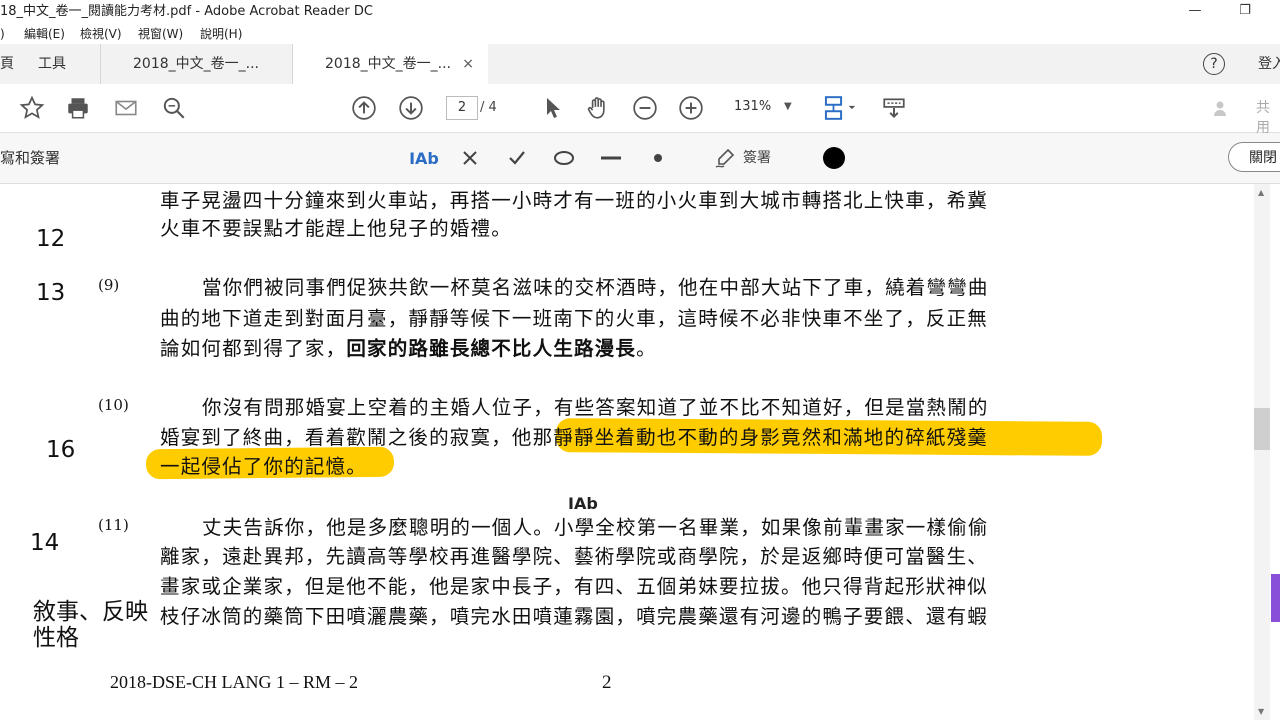 The height and width of the screenshot is (720, 1280). What do you see at coordinates (574, 616) in the screenshot?
I see `paragraph-11-line-4: 枝仔冰筒的藥筒下田噴灑農藥，噴完水田噴蓮霧園，噴完農藥還有河邊的鴨子要餵、還有蝦` at bounding box center [574, 616].